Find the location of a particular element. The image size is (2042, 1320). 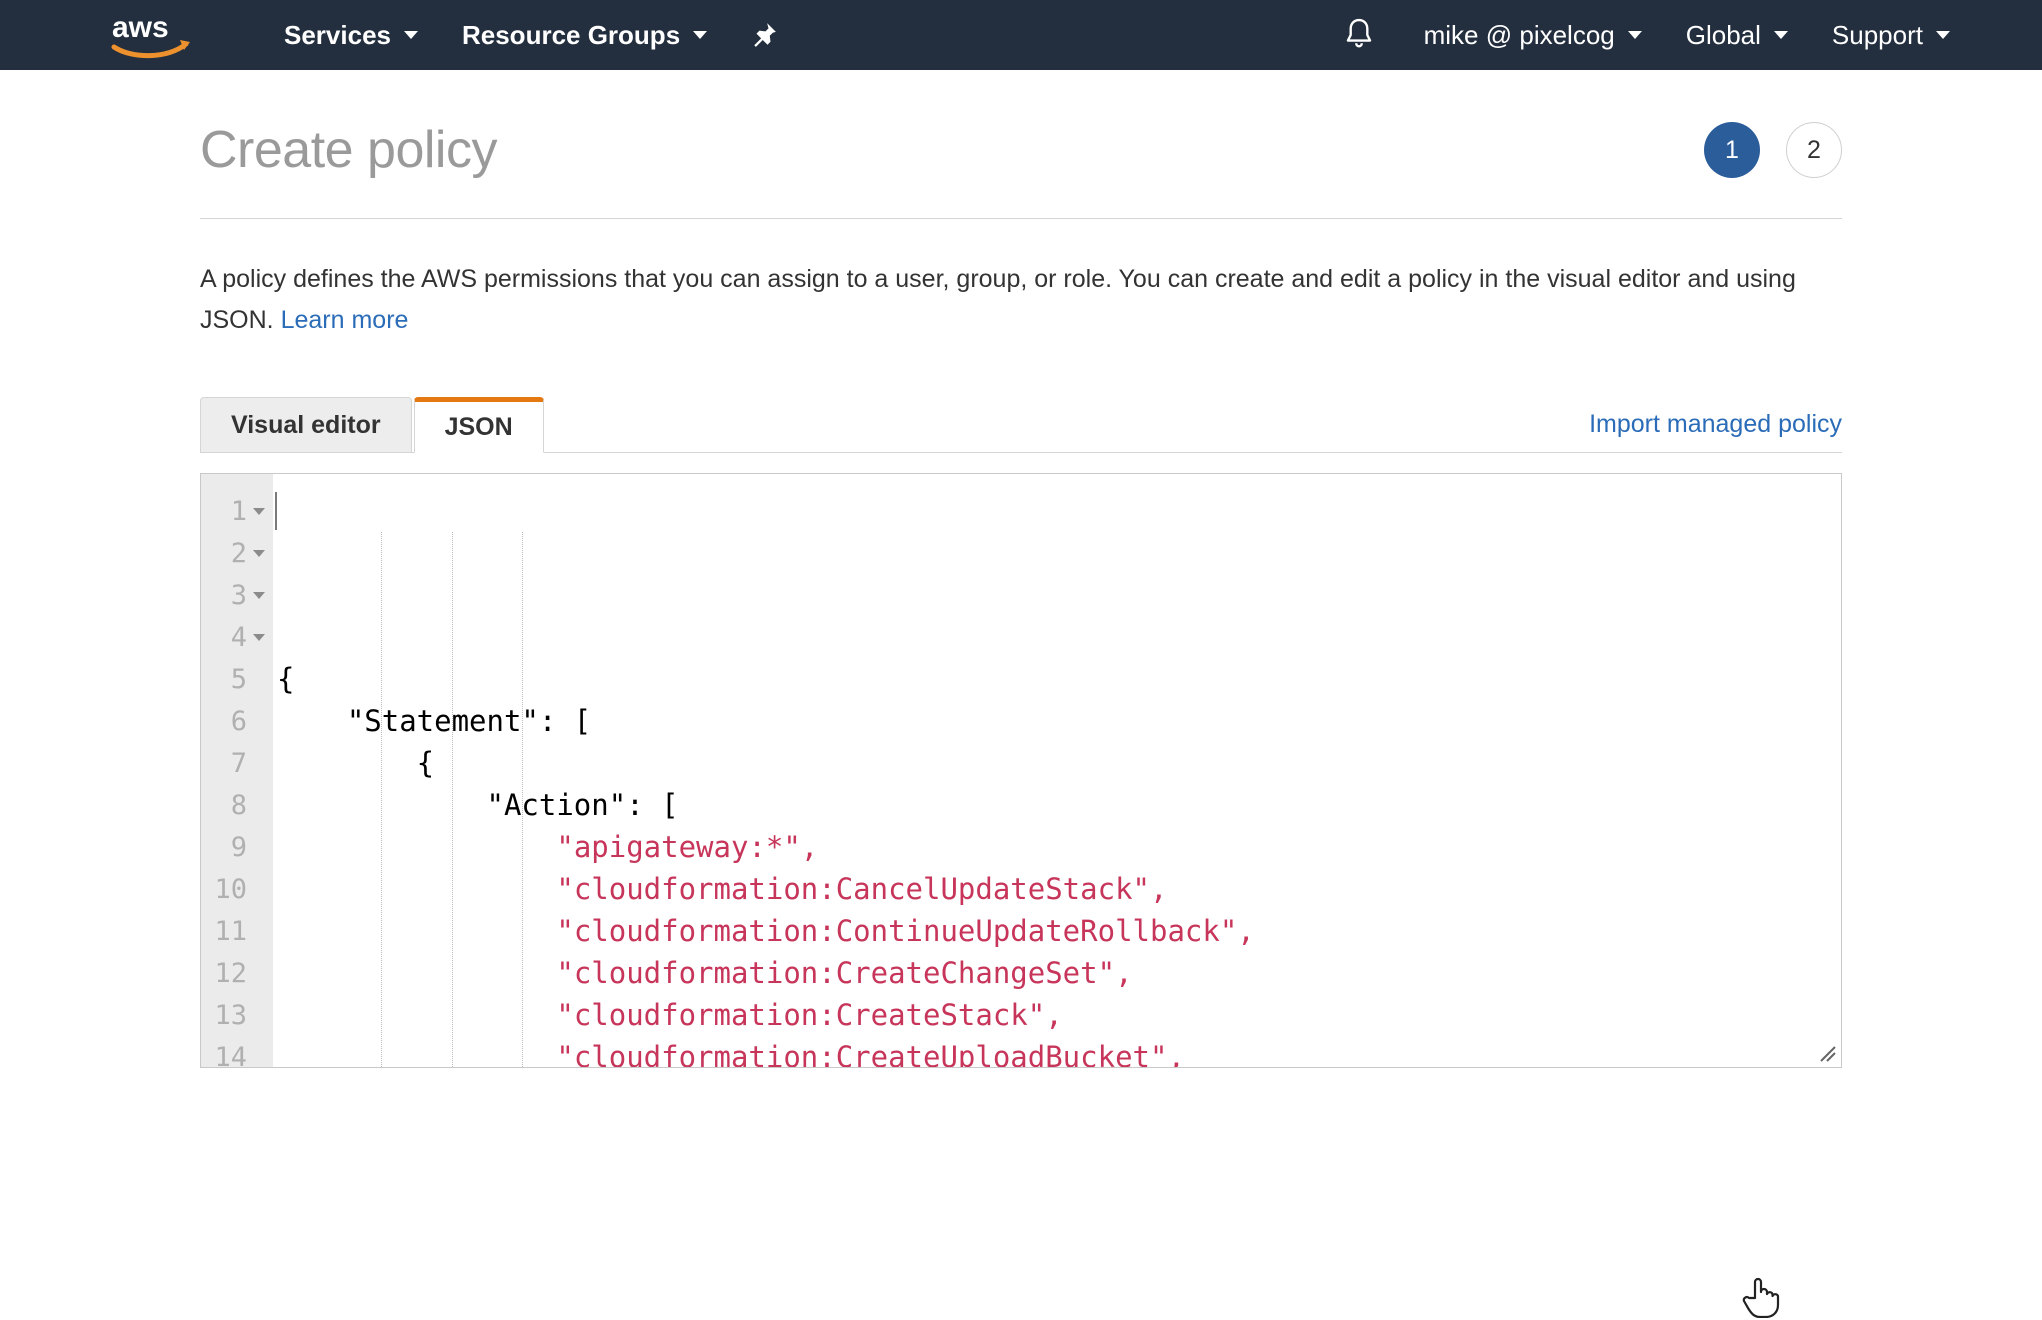

tab-json-label: JSON is located at coordinates (478, 426).